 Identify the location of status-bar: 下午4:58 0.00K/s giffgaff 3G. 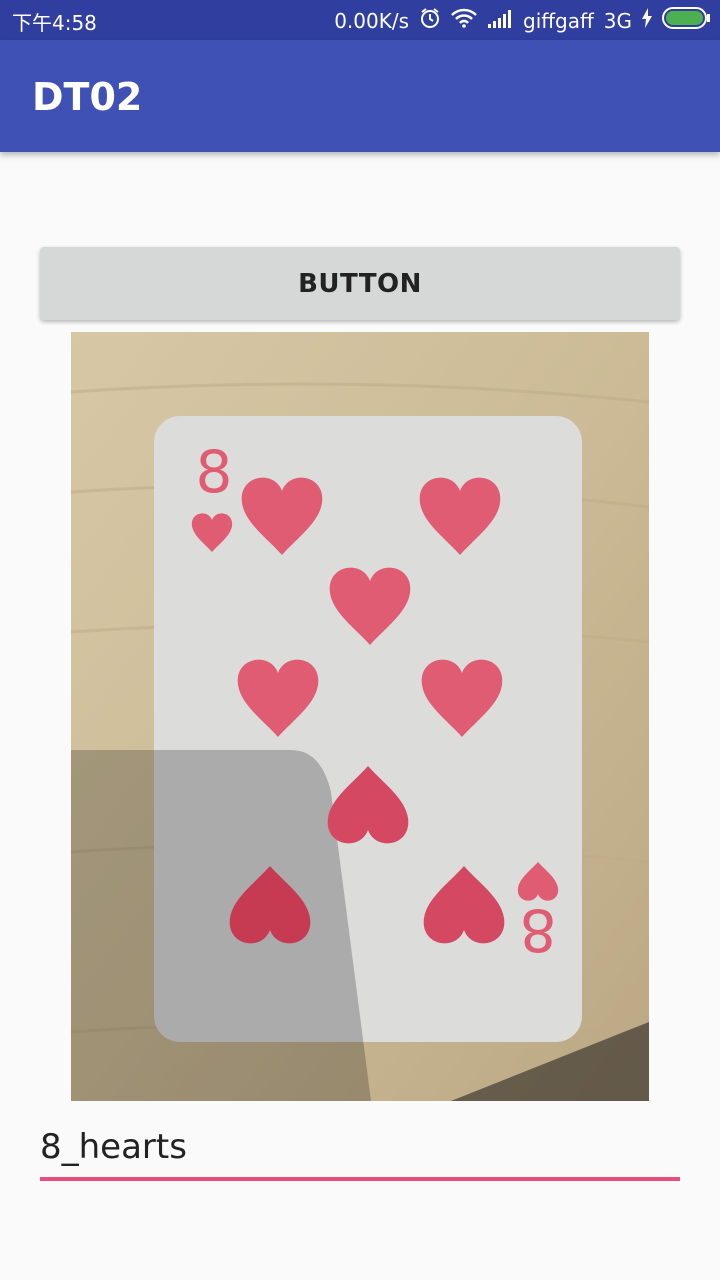
(360, 20).